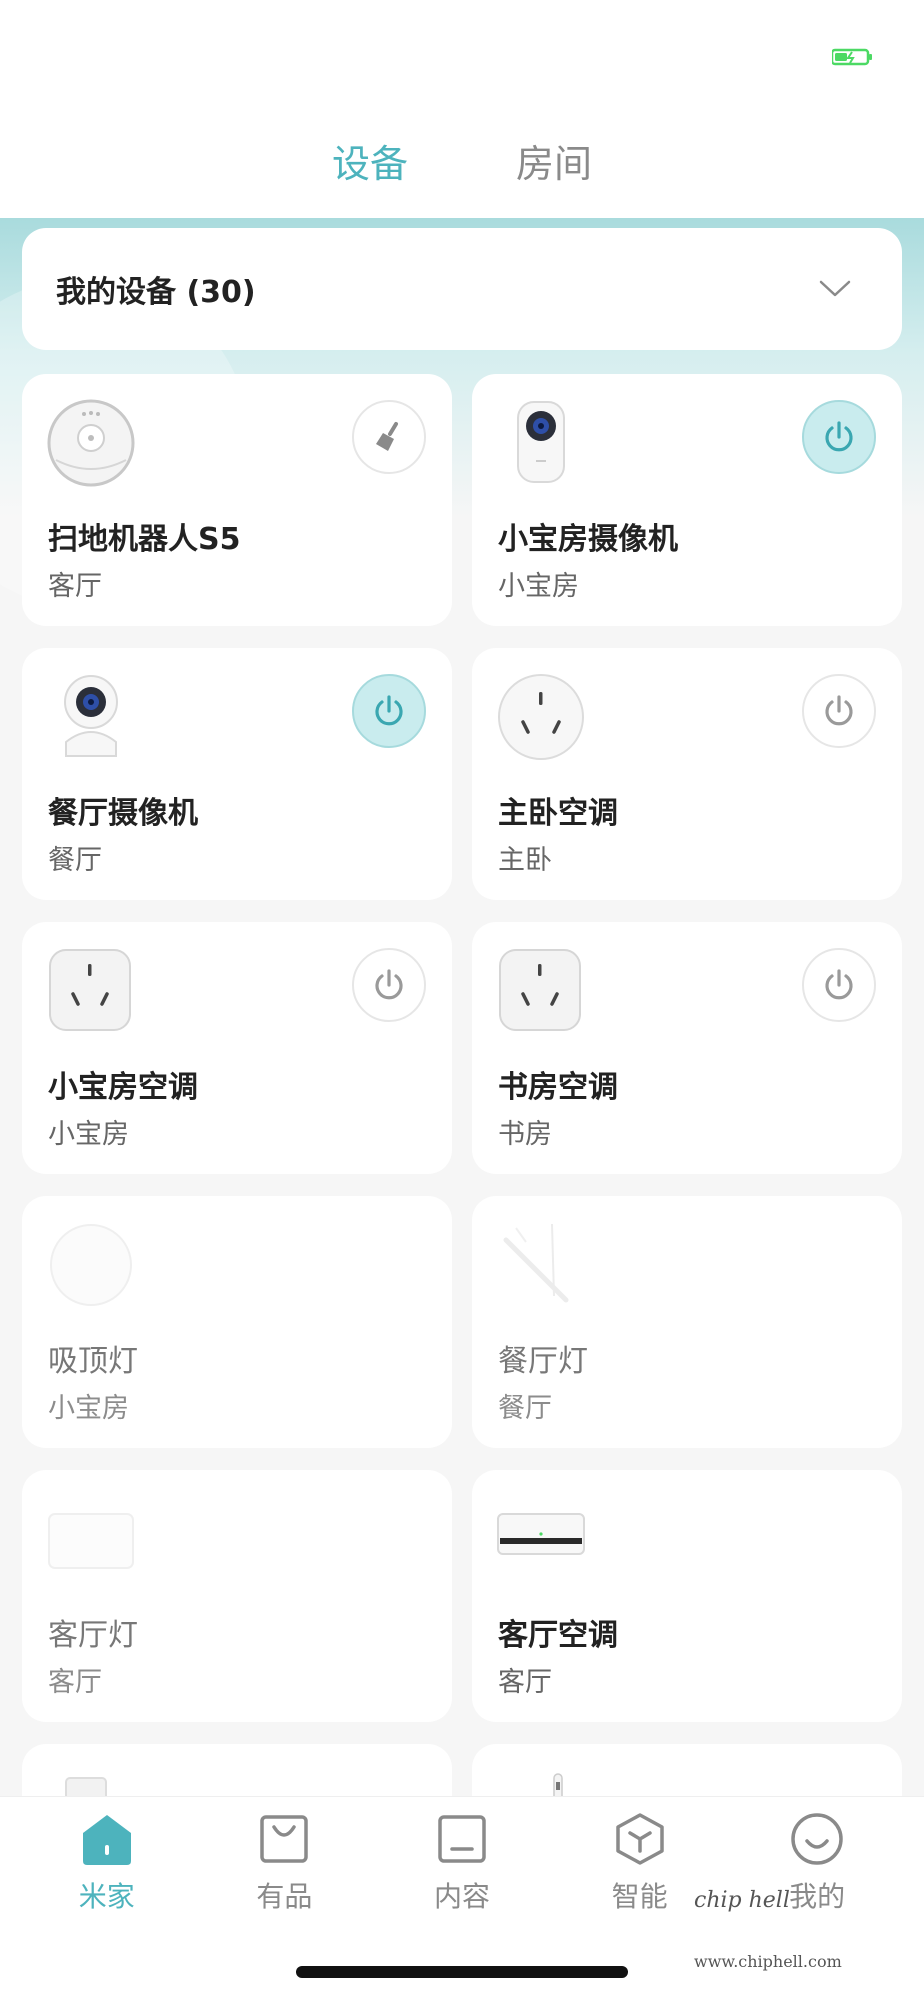  Describe the element at coordinates (462, 289) in the screenshot. I see `device-filter-dropdown: 我的设备 (30)` at that location.